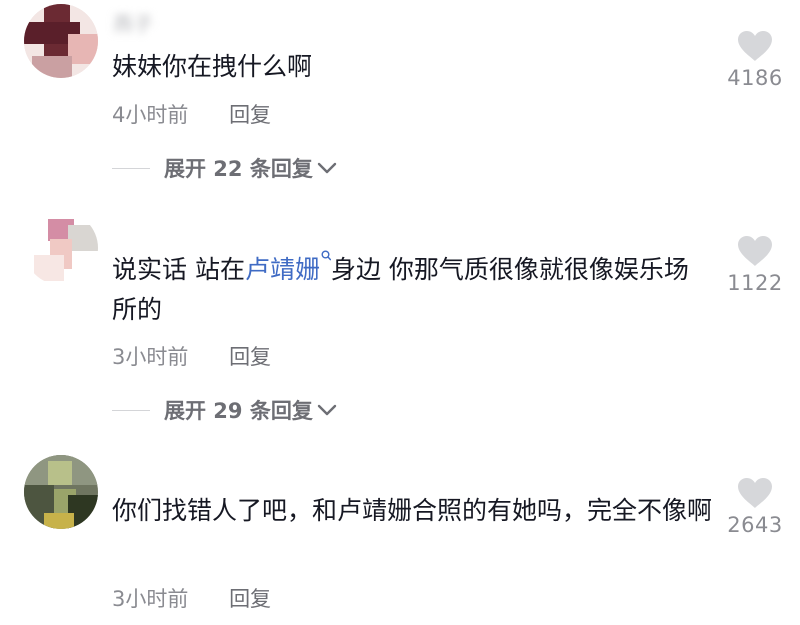 This screenshot has width=800, height=625. I want to click on comment-text: 妹妹你在拽什么啊, so click(212, 66).